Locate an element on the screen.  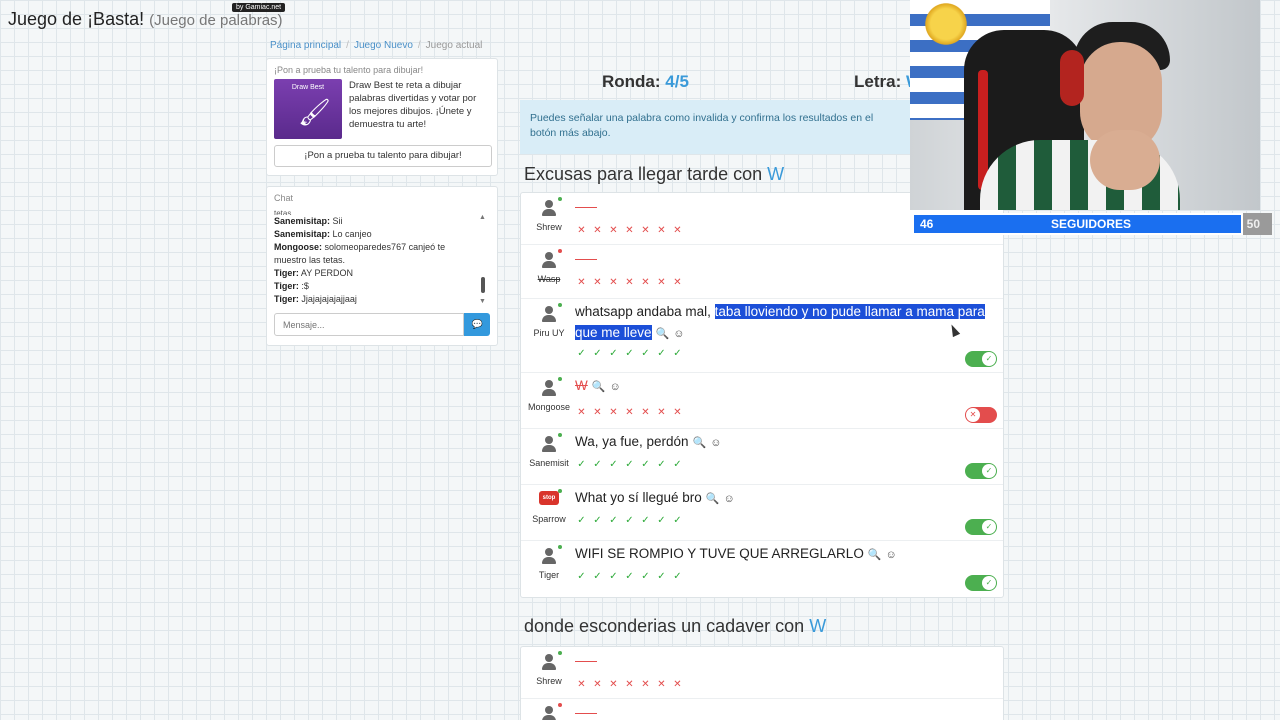
breadcrumb-home: Página principal is located at coordinates (305, 45).